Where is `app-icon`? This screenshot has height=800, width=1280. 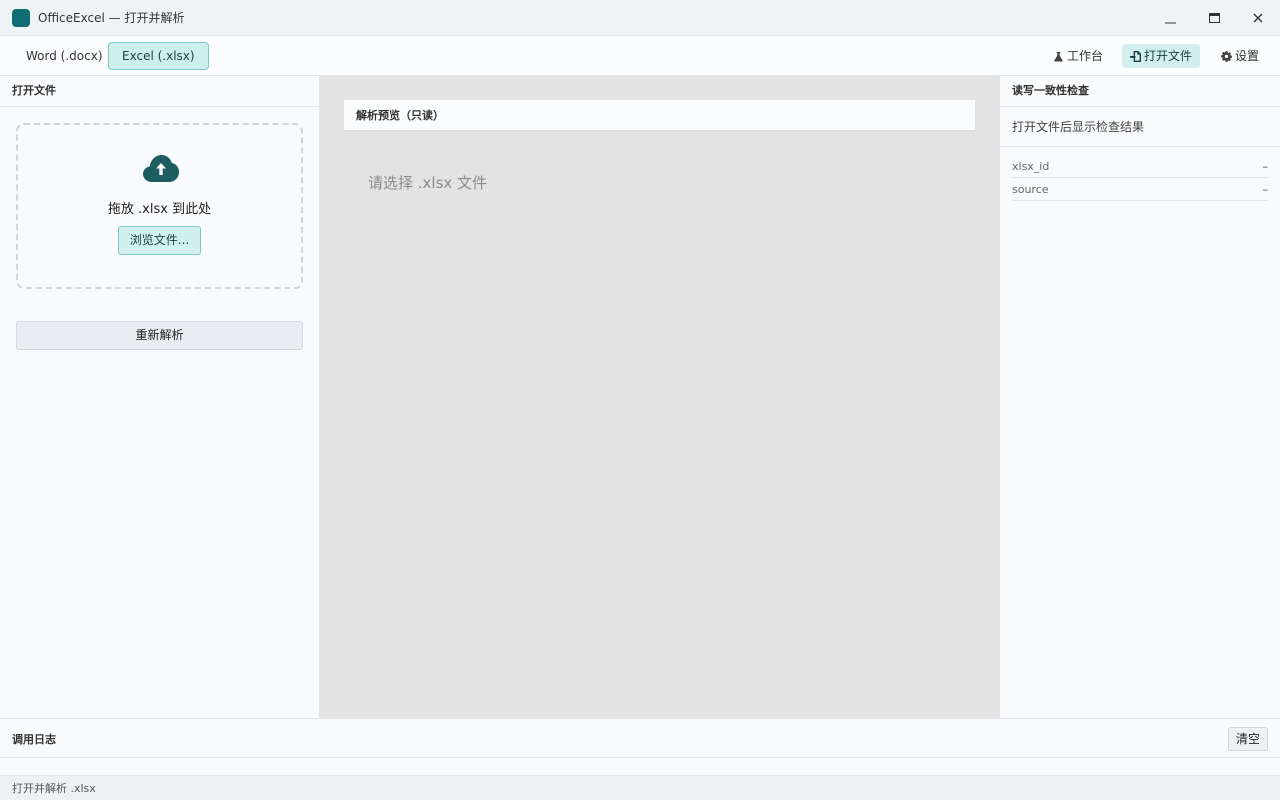 app-icon is located at coordinates (21, 17).